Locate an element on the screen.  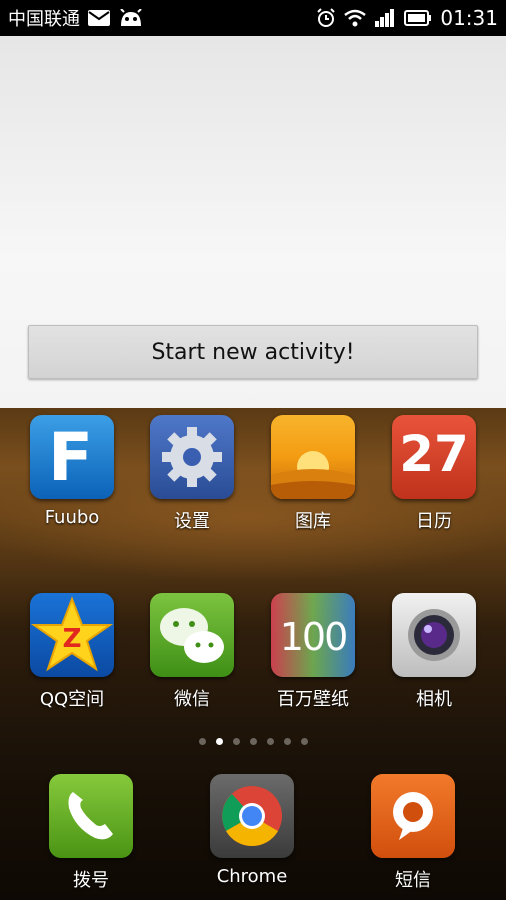
chrome-icon is located at coordinates (252, 816).